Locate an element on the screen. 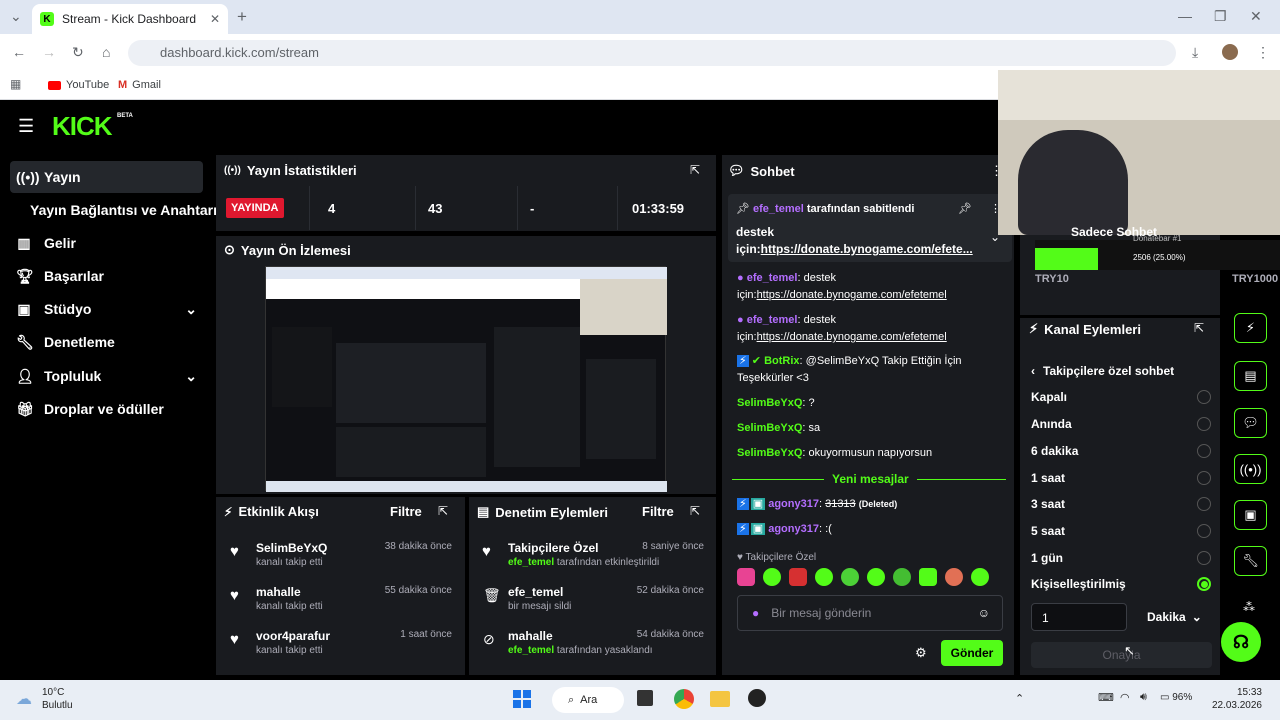  unpin-icon: 📌︎ is located at coordinates (965, 208).